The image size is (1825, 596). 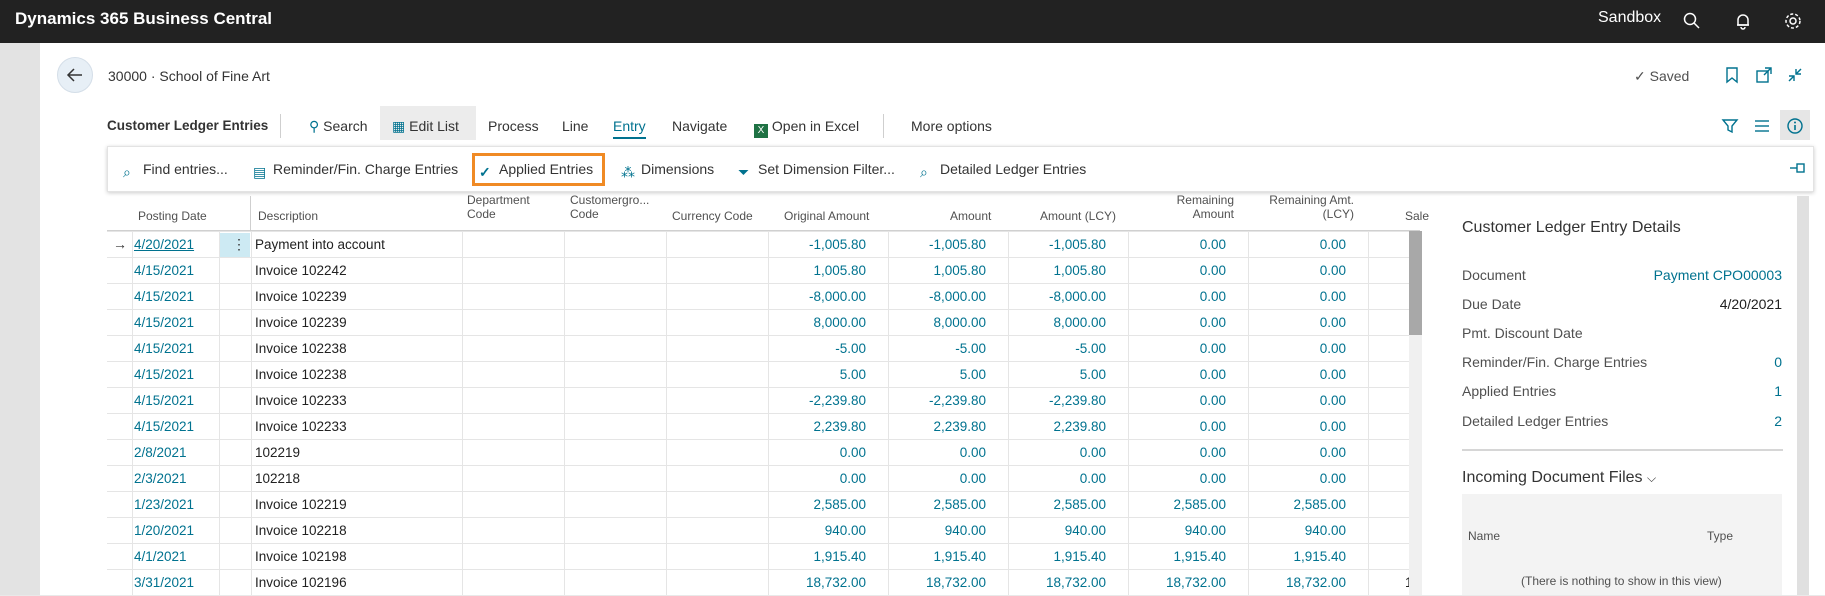 I want to click on col-customer-group-code: Customergro... Code, so click(x=609, y=207).